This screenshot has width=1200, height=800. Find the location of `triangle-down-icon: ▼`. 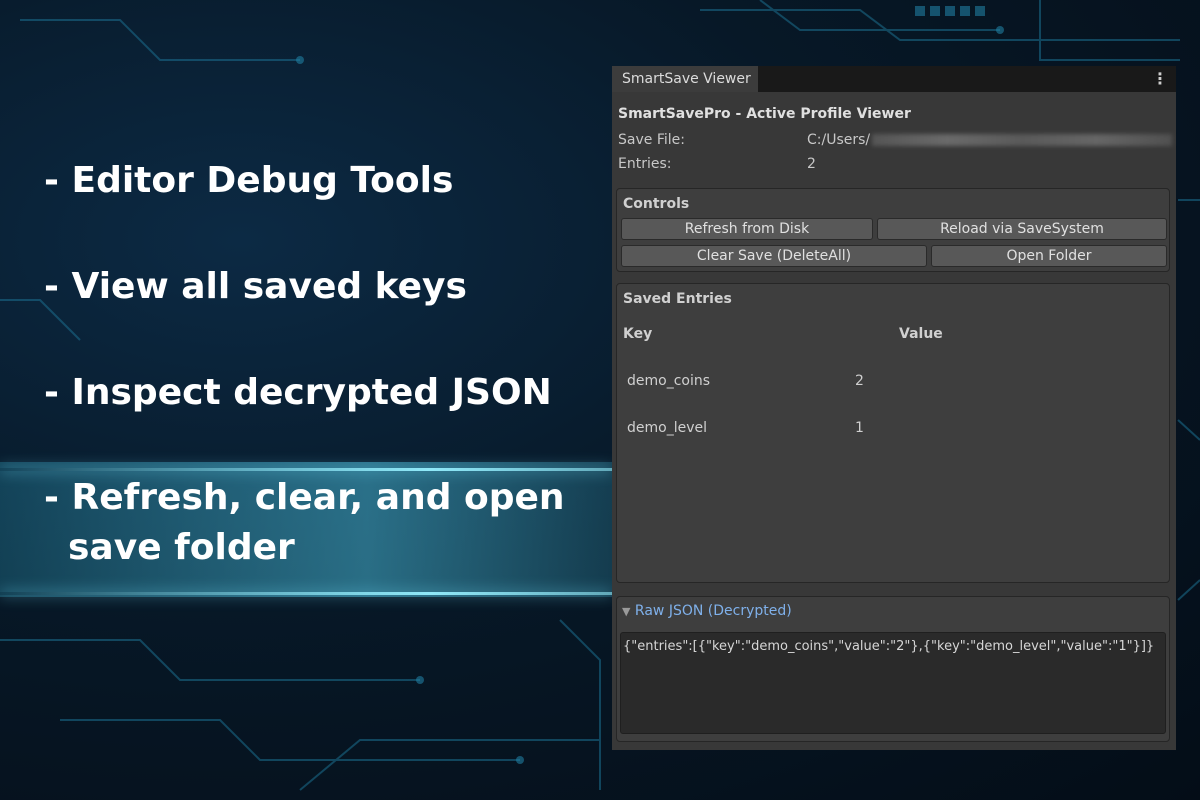

triangle-down-icon: ▼ is located at coordinates (626, 611).